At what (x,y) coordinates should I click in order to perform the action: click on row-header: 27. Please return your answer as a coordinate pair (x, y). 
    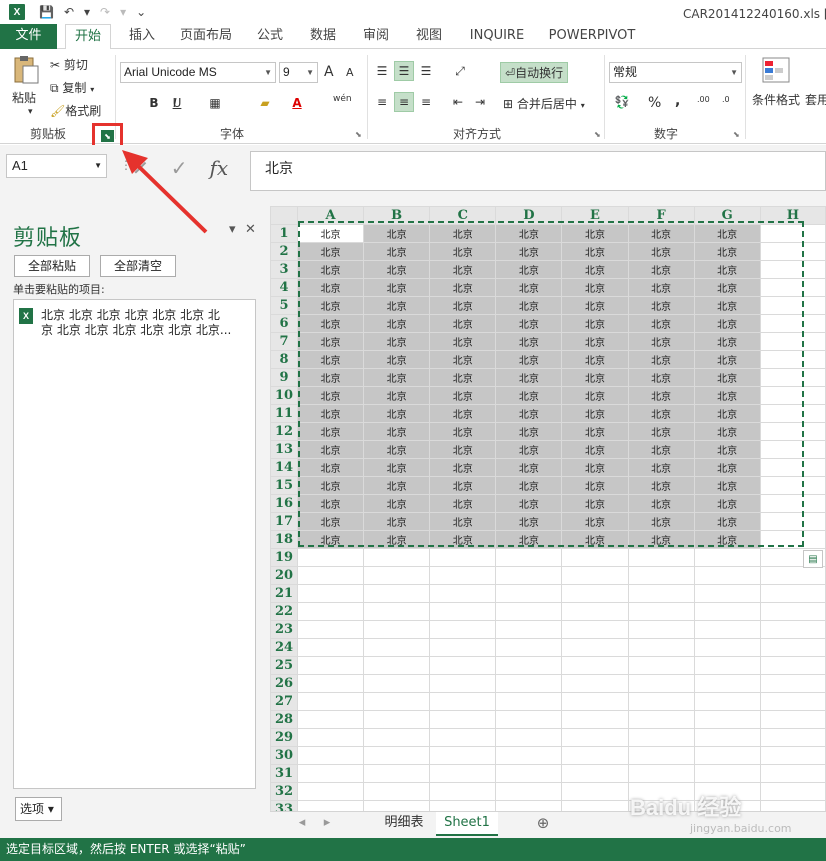
    Looking at the image, I should click on (284, 701).